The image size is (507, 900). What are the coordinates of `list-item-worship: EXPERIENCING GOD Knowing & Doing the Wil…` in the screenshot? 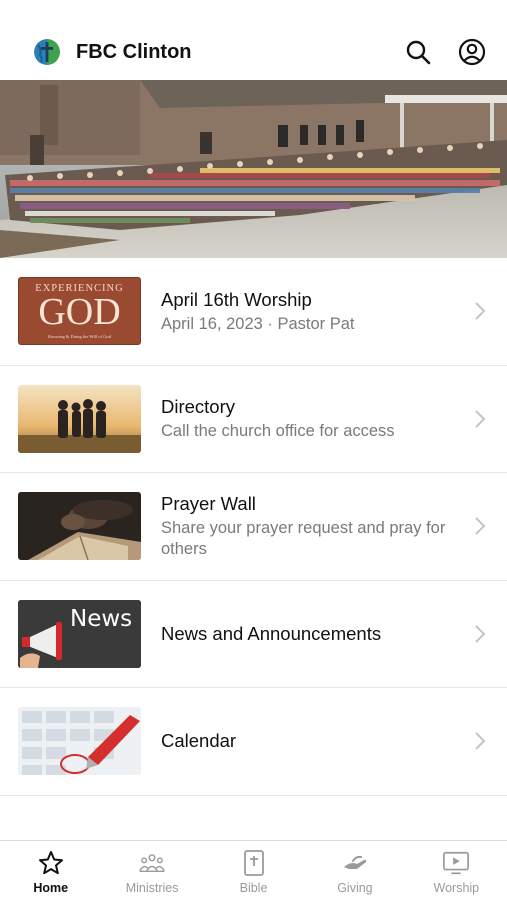 It's located at (253, 312).